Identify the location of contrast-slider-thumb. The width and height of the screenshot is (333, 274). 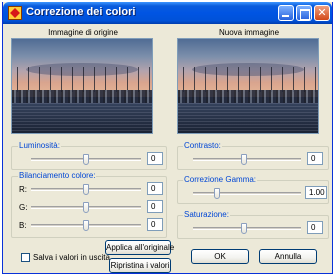
(244, 159).